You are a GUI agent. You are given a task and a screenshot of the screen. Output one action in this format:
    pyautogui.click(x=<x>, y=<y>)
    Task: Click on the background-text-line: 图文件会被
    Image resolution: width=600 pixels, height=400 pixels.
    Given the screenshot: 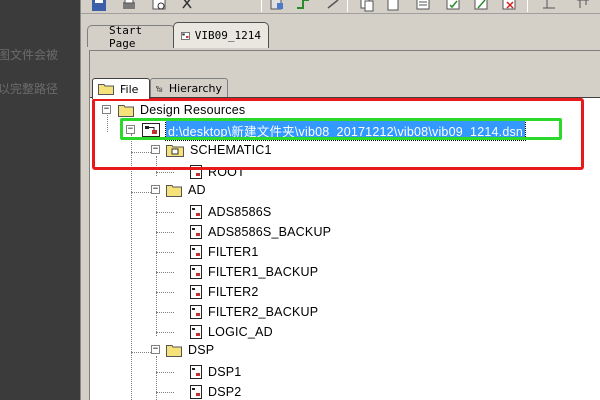 What is the action you would take?
    pyautogui.click(x=29, y=55)
    